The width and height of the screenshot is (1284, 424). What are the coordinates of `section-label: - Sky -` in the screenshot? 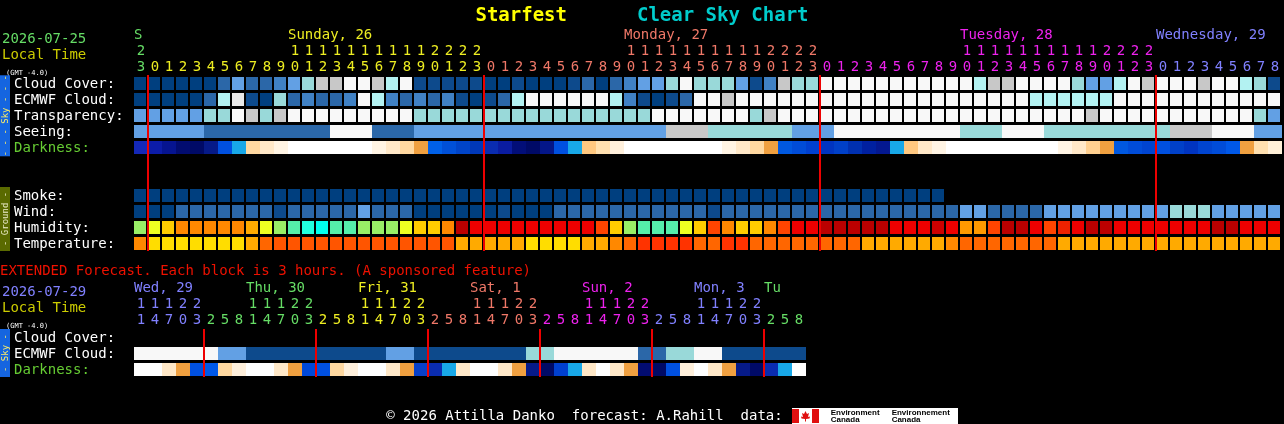 It's located at (5, 353).